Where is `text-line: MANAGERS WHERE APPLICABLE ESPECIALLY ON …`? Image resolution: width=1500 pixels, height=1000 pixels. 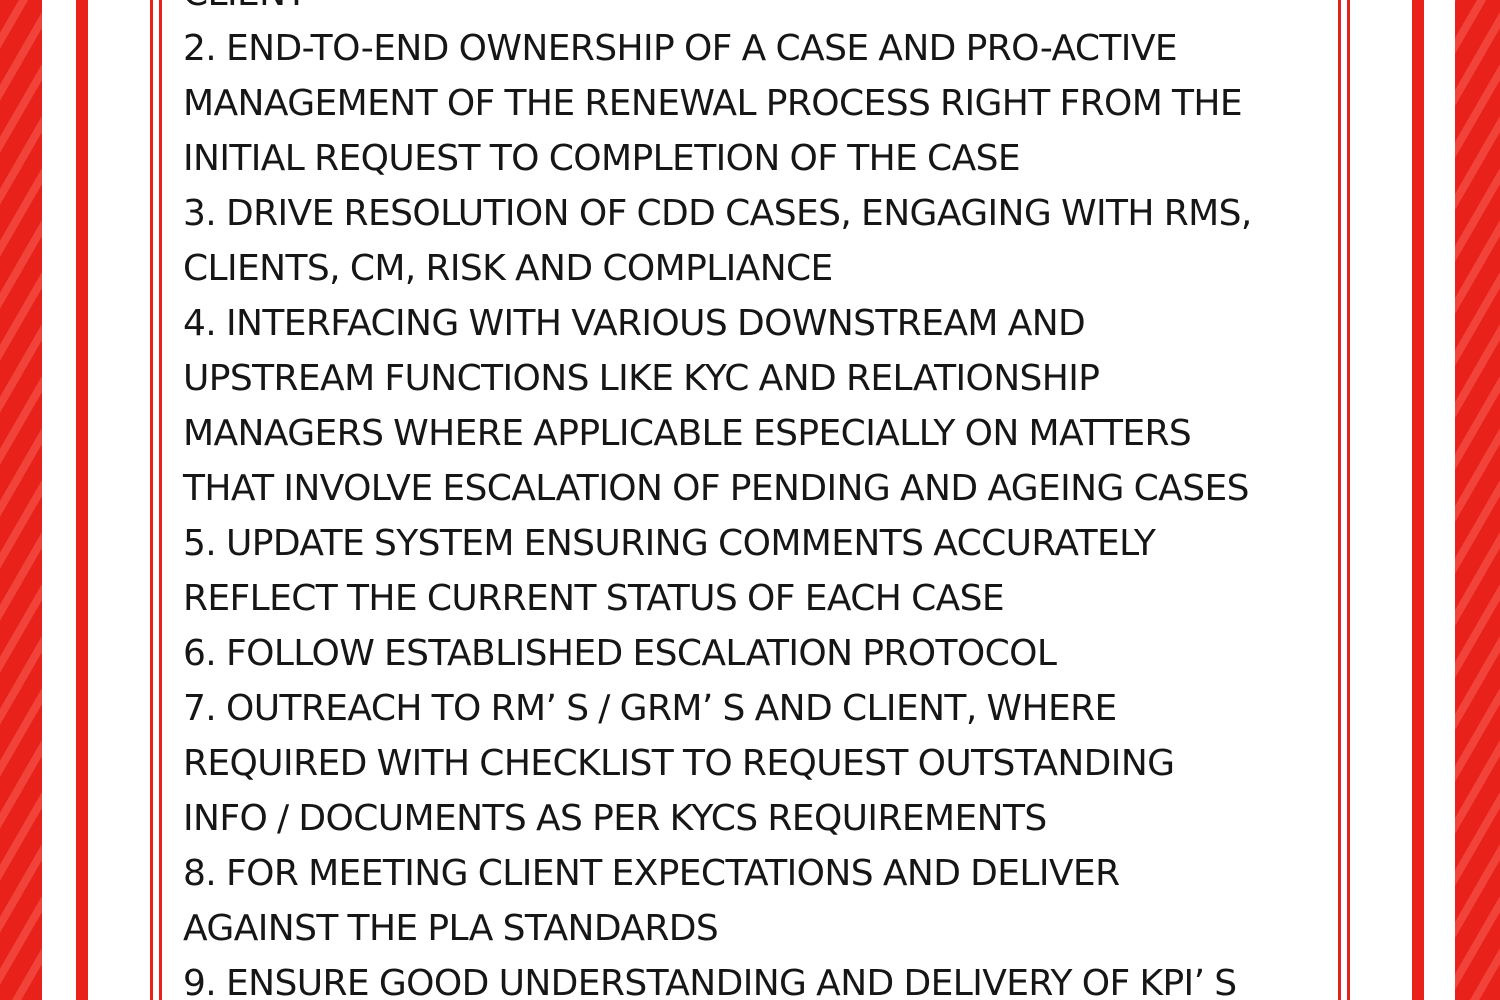 text-line: MANAGERS WHERE APPLICABLE ESPECIALLY ON … is located at coordinates (687, 433).